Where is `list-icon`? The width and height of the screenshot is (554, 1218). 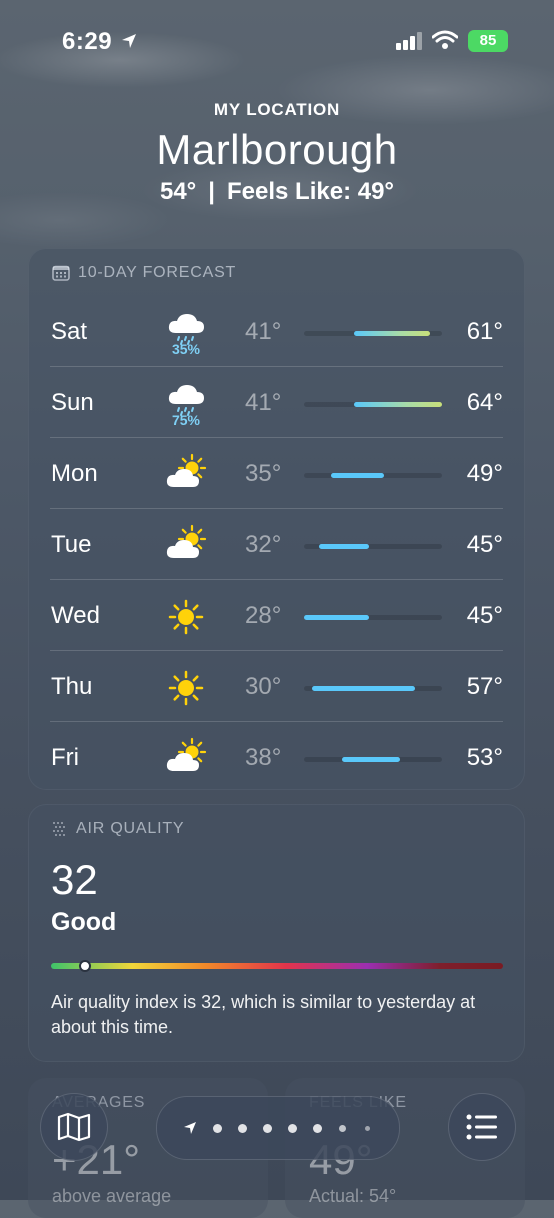 list-icon is located at coordinates (481, 1127).